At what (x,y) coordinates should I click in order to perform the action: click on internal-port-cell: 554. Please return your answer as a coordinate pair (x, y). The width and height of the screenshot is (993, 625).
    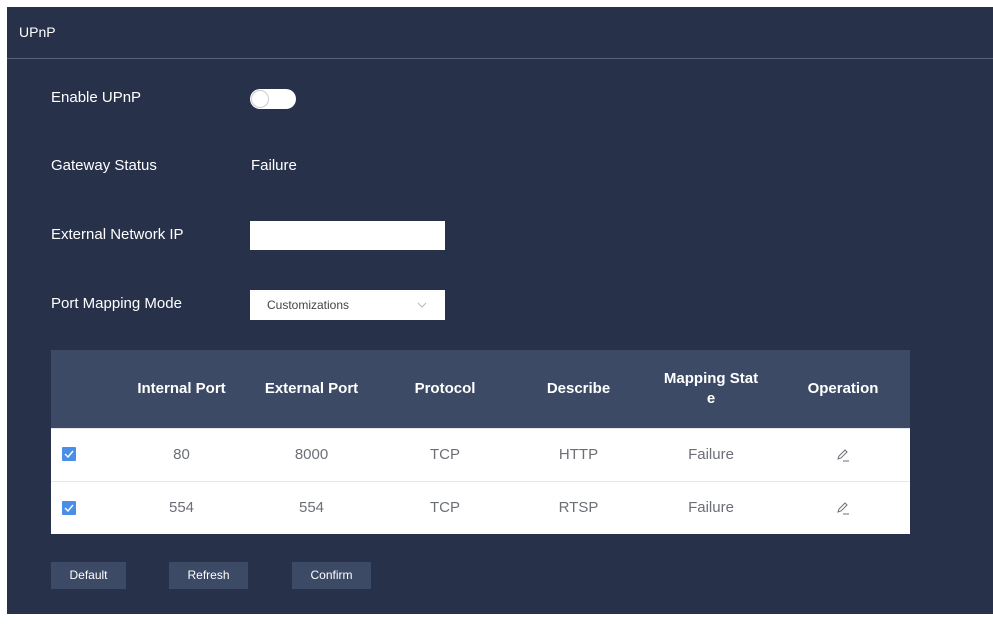
    Looking at the image, I should click on (181, 508).